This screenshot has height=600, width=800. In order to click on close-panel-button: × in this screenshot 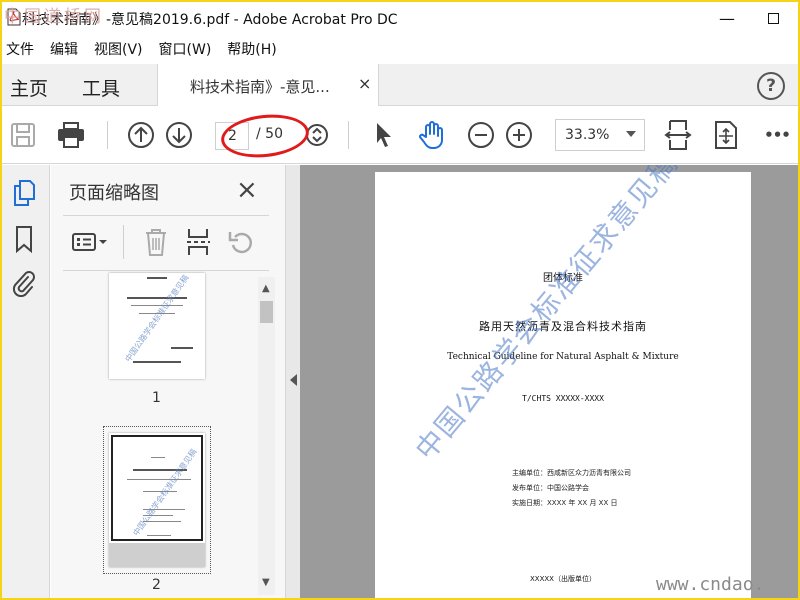, I will do `click(247, 190)`.